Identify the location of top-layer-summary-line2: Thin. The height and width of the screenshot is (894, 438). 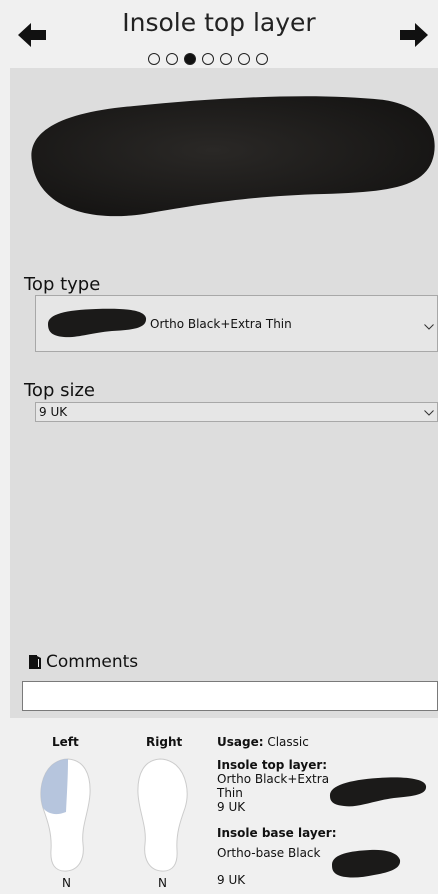
(230, 793).